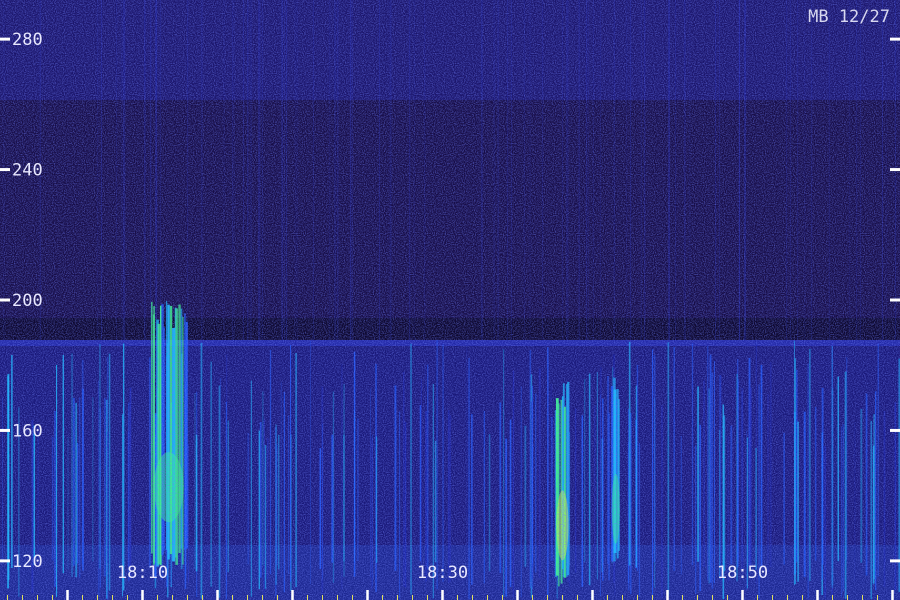 This screenshot has width=900, height=600. Describe the element at coordinates (849, 17) in the screenshot. I see `date-stamp: MB 12/27` at that location.